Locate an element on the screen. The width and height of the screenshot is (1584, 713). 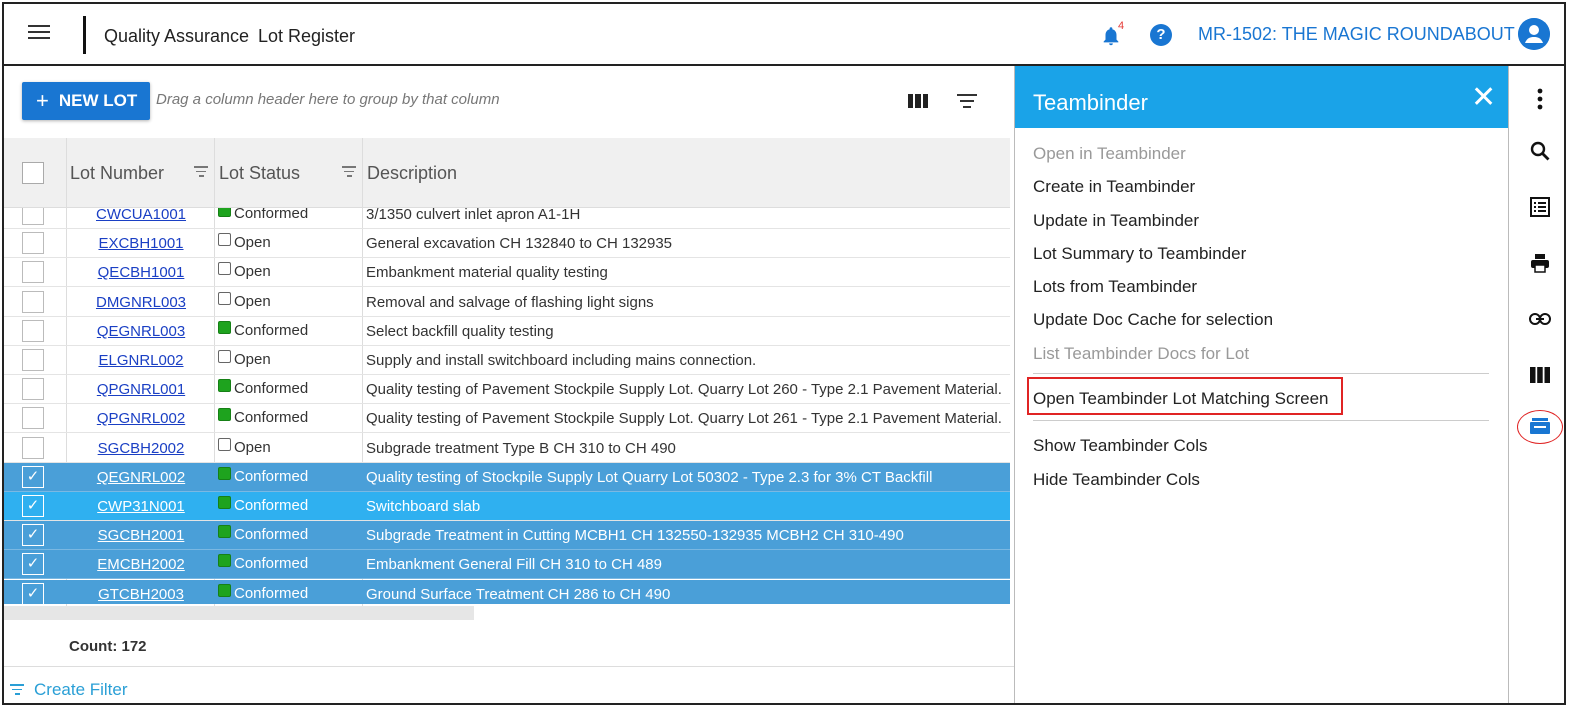
select-all-checkbox is located at coordinates (33, 173).